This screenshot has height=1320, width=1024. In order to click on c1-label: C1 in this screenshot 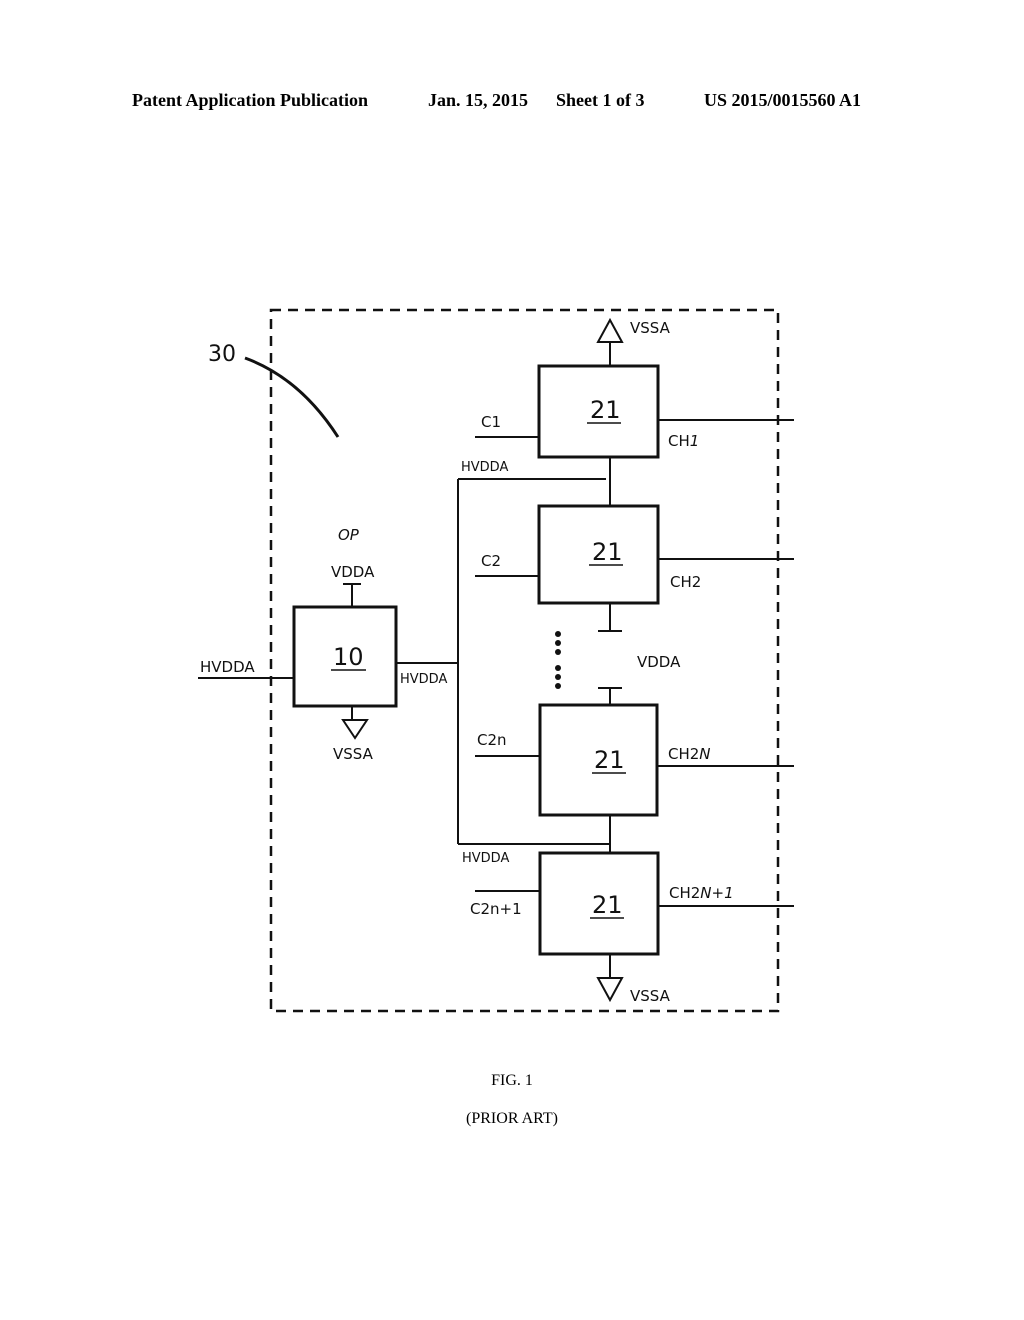, I will do `click(491, 422)`.